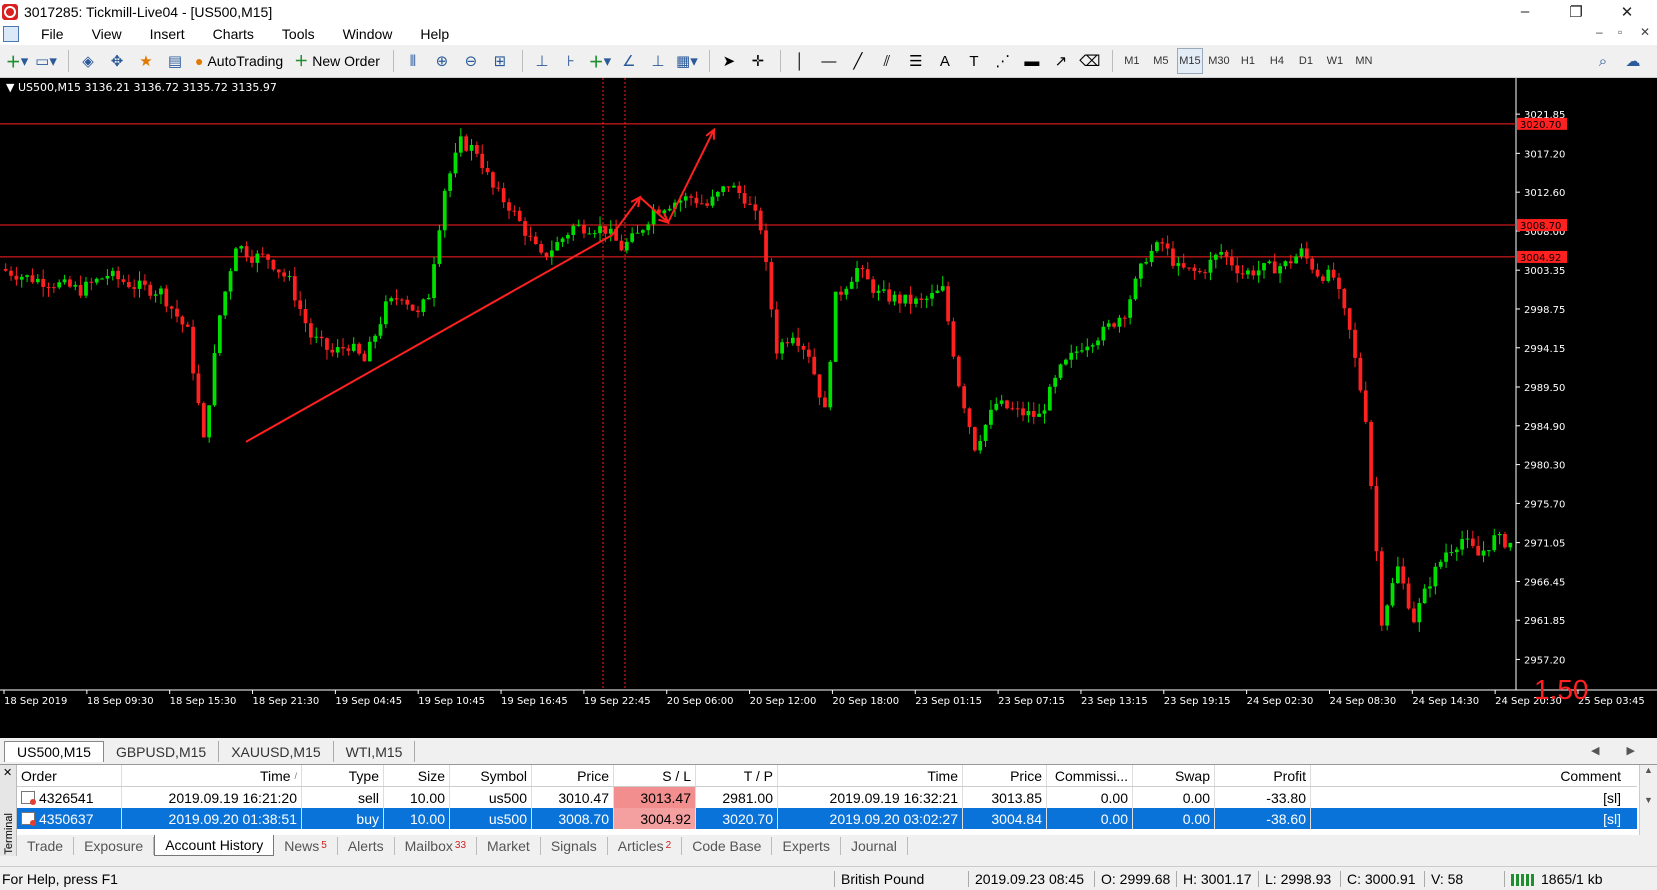 This screenshot has height=890, width=1657. Describe the element at coordinates (107, 34) in the screenshot. I see `menu-view: View` at that location.